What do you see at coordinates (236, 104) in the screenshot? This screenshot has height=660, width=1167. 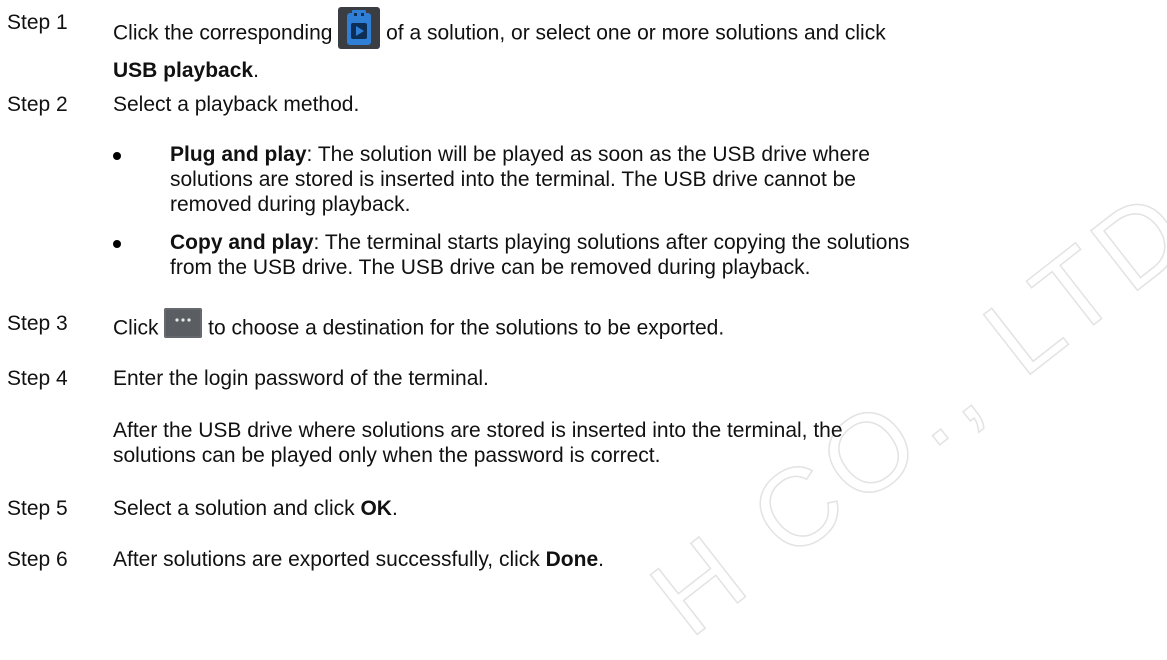 I see `step-text: Select a playback method.` at bounding box center [236, 104].